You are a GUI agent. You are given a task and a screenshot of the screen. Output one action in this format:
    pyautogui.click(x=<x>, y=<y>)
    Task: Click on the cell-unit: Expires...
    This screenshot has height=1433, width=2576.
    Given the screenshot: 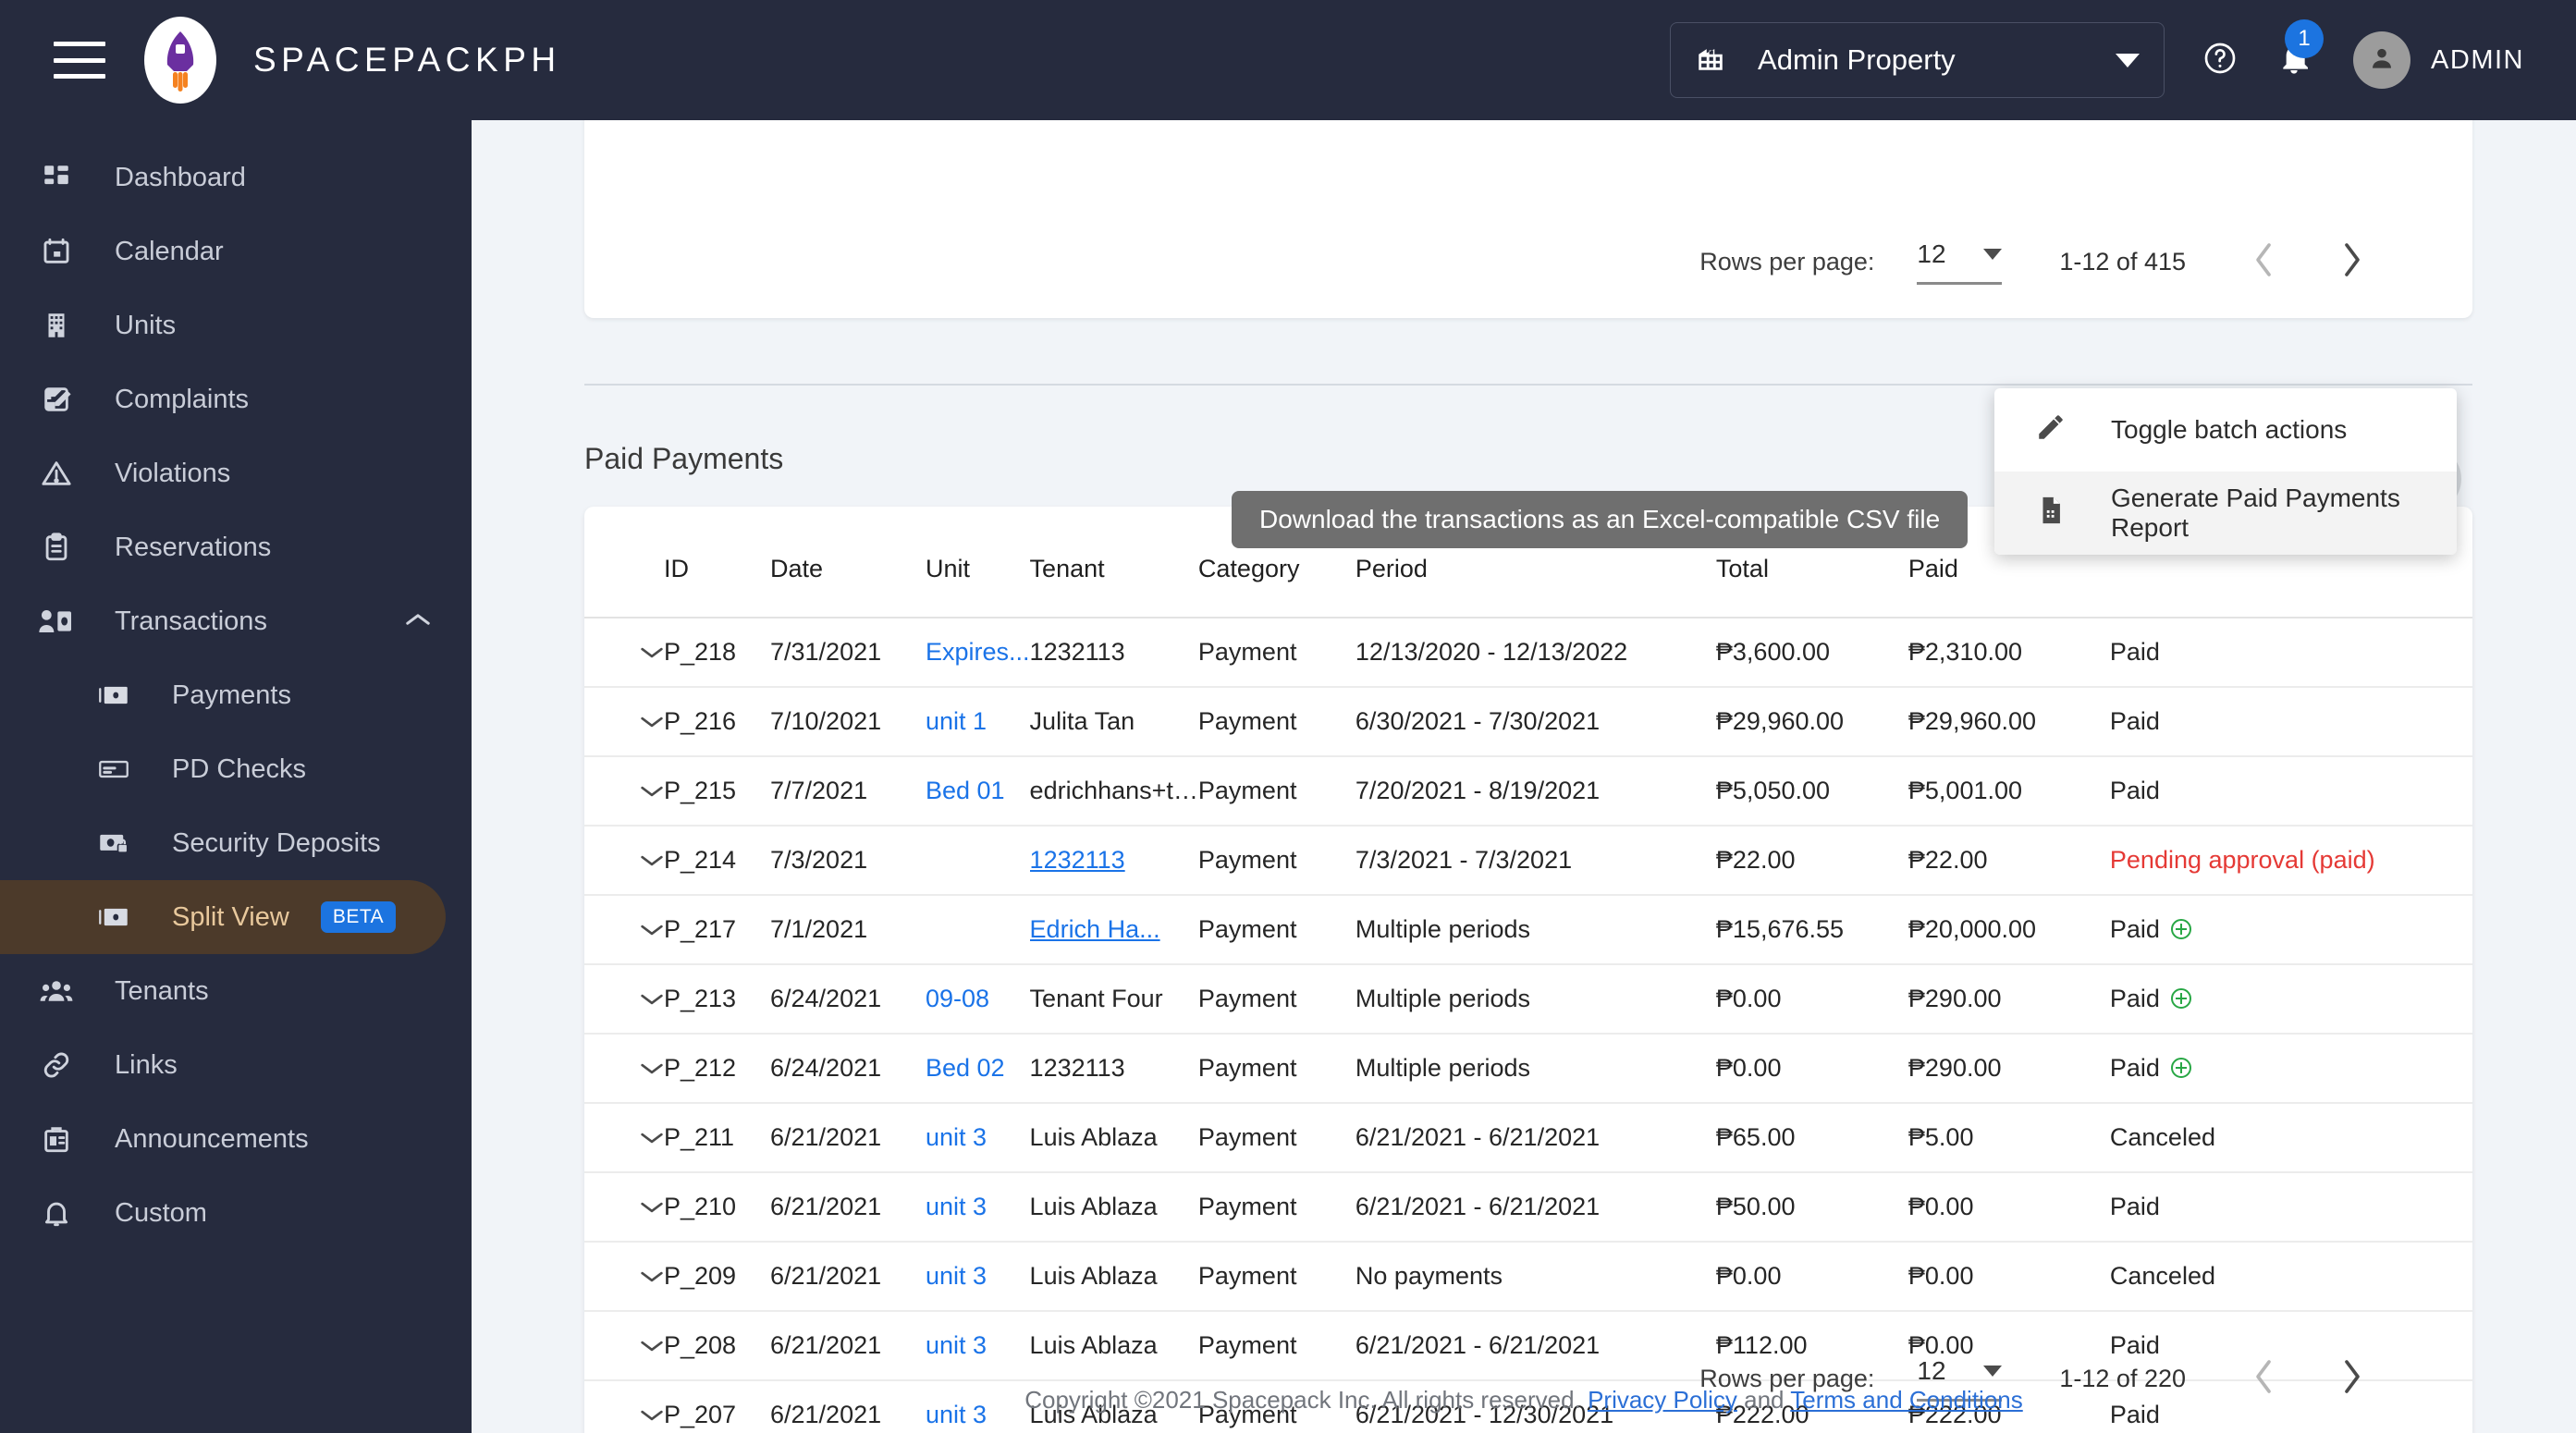 What is the action you would take?
    pyautogui.click(x=978, y=653)
    